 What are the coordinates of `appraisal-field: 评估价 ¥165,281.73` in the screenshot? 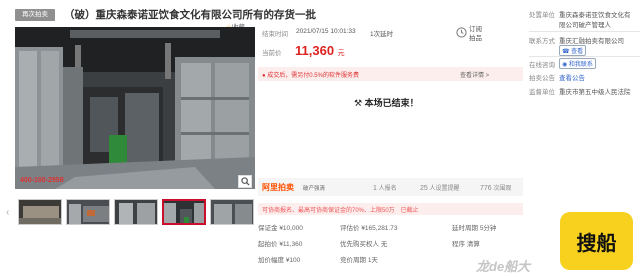 It's located at (369, 228).